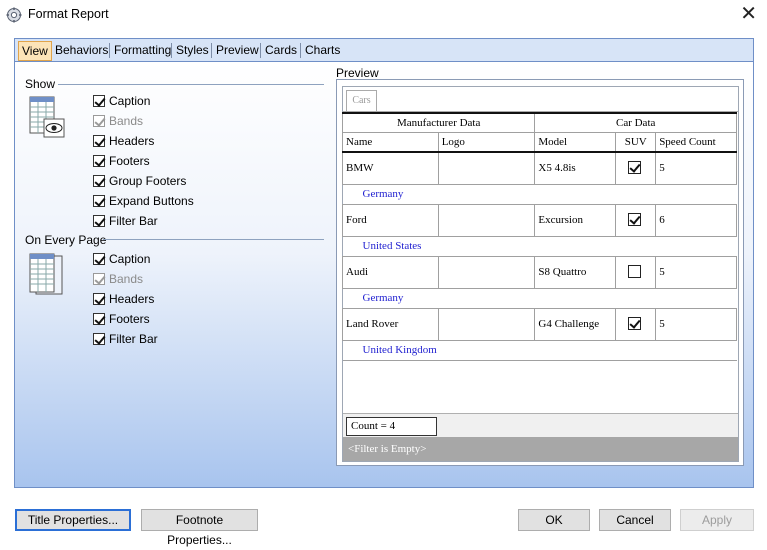  What do you see at coordinates (142, 51) in the screenshot?
I see `tab-formatting: Formatting` at bounding box center [142, 51].